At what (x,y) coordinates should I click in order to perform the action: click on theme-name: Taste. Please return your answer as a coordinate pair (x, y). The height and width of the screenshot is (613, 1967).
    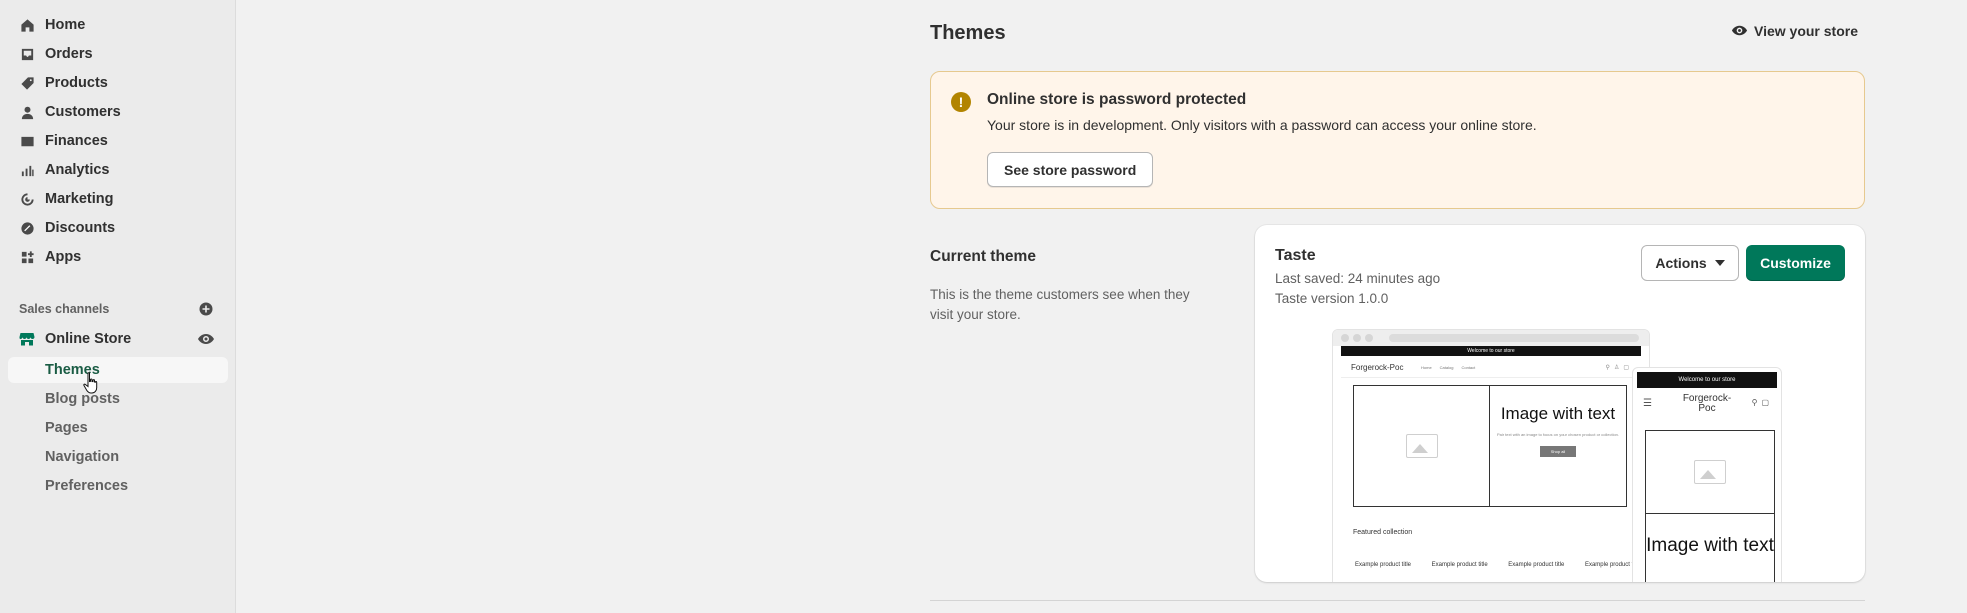
    Looking at the image, I should click on (1295, 255).